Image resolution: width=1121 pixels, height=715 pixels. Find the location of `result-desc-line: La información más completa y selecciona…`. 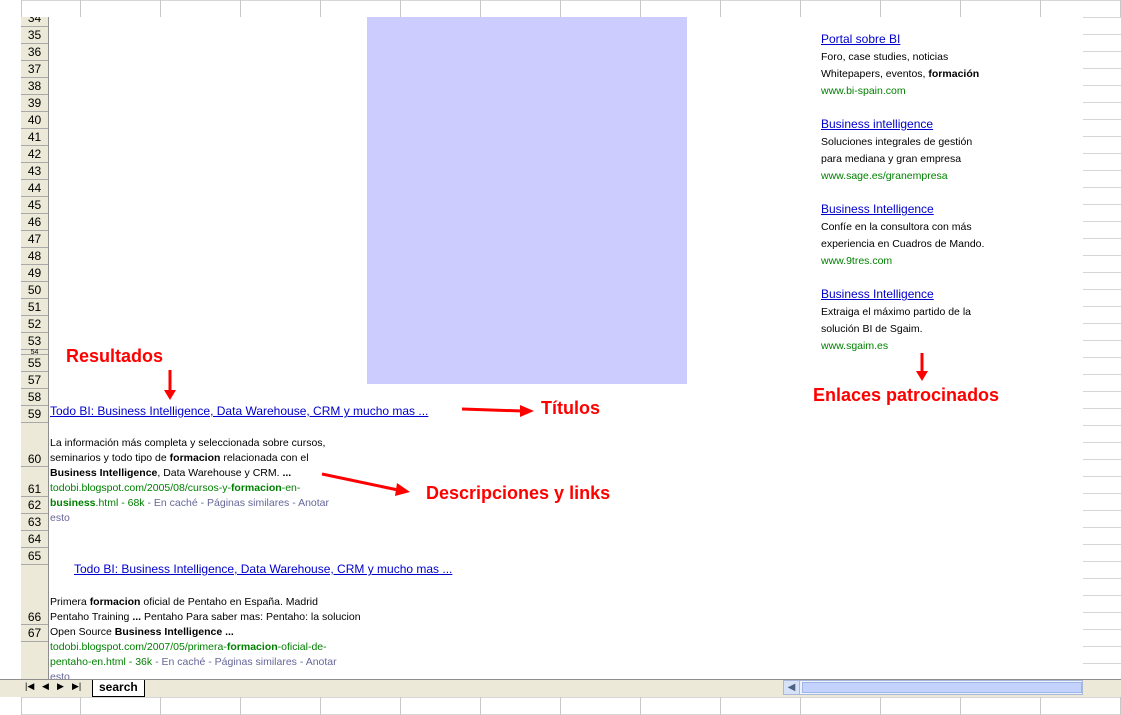

result-desc-line: La información más completa y selecciona… is located at coordinates (188, 443).